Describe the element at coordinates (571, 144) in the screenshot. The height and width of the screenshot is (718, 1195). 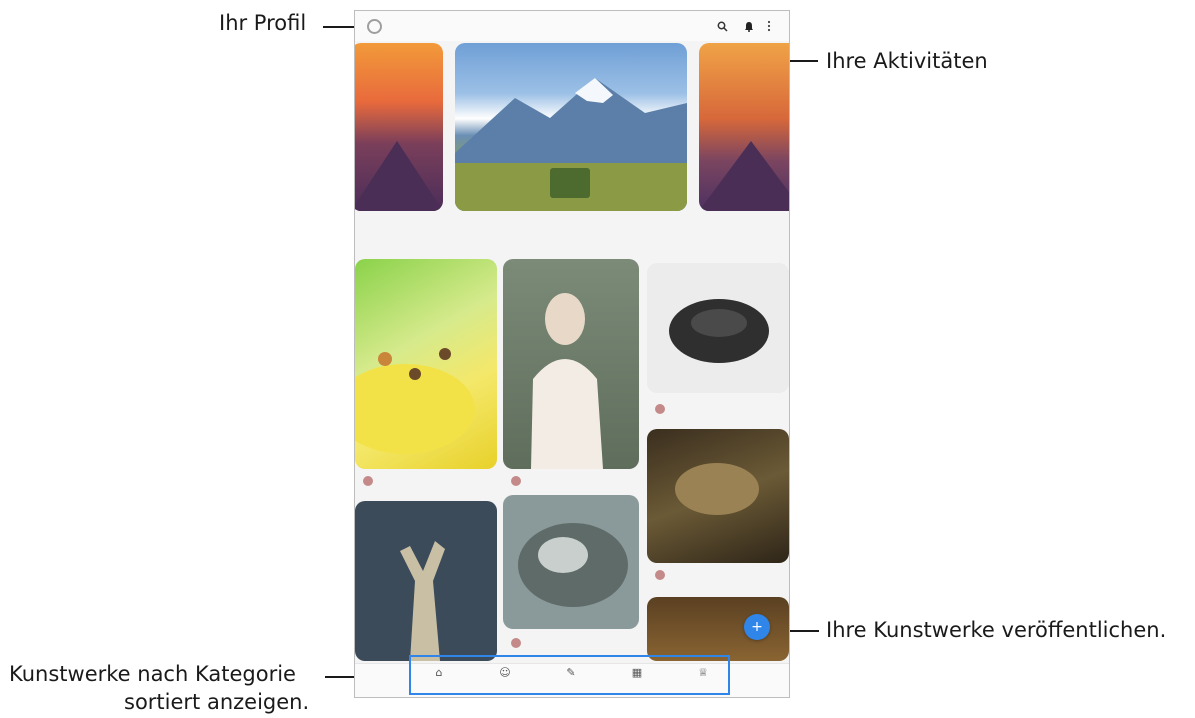
I see `mountain-illustration` at that location.